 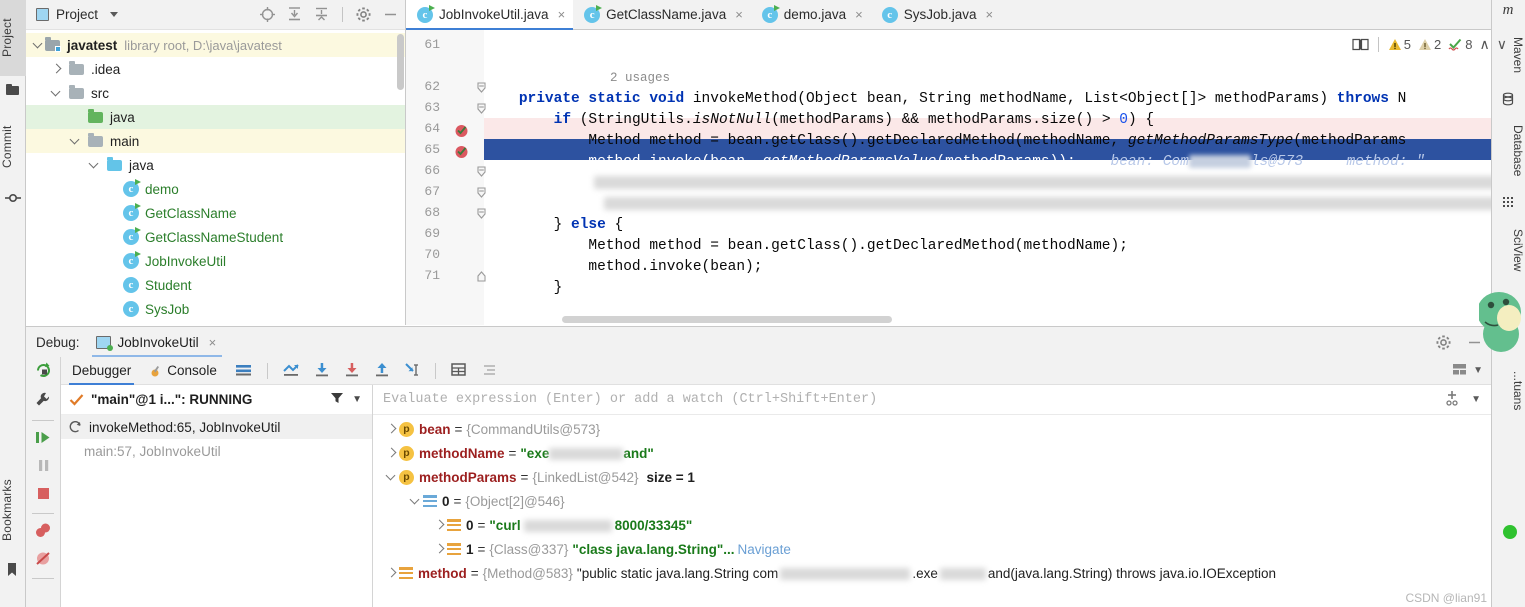 I want to click on tree-node-main: main, so click(x=215, y=141).